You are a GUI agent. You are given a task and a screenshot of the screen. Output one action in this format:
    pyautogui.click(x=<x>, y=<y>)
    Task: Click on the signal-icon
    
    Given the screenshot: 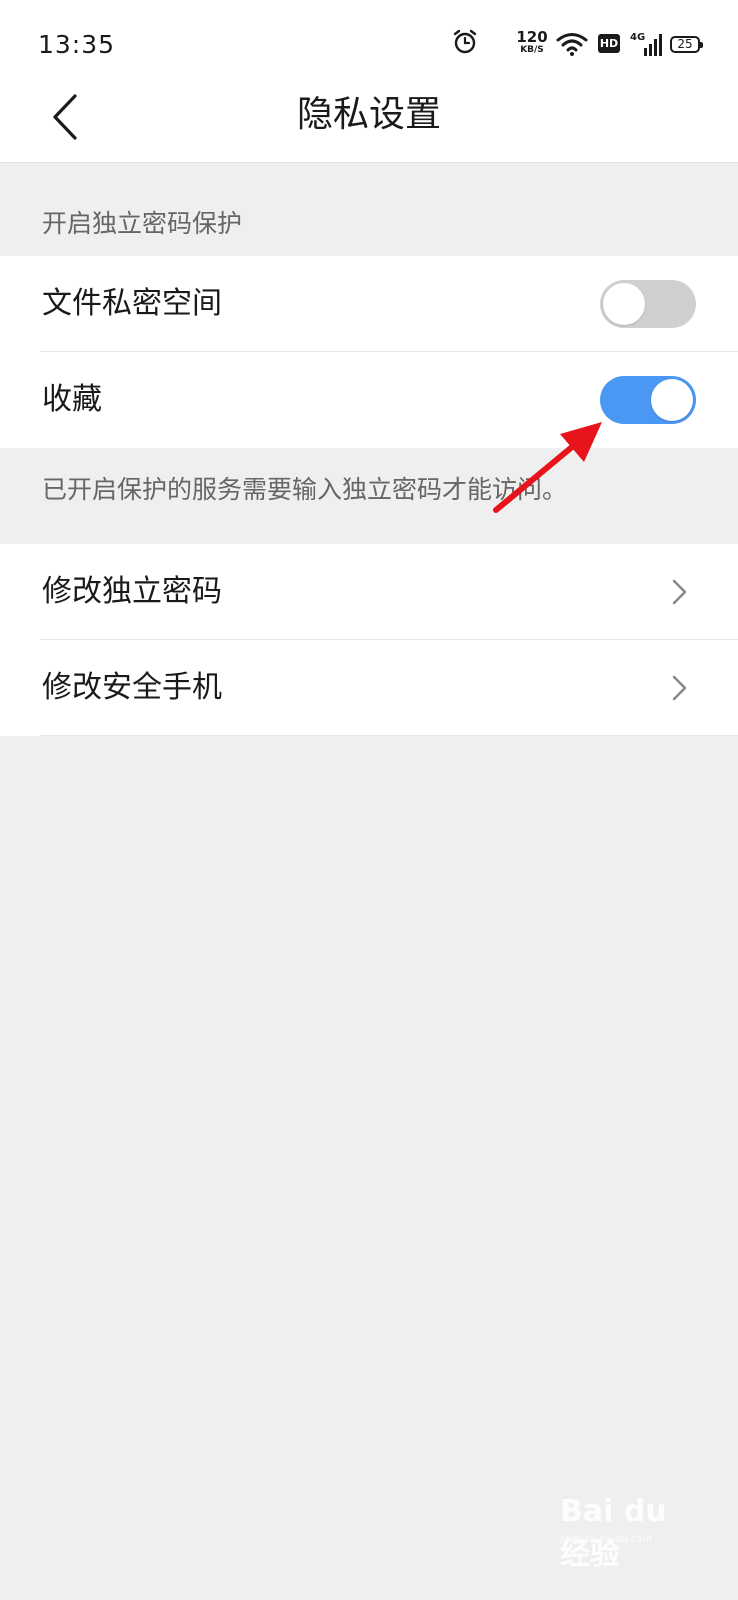 What is the action you would take?
    pyautogui.click(x=653, y=45)
    